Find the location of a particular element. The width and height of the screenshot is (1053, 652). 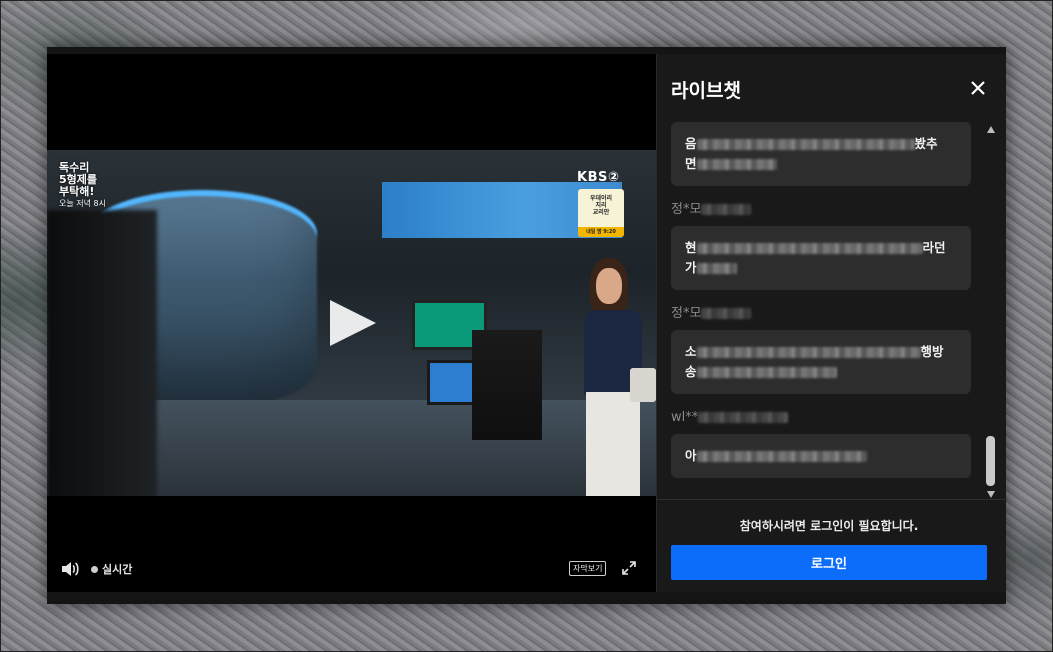

chat-message-bubble: 아 is located at coordinates (821, 456).